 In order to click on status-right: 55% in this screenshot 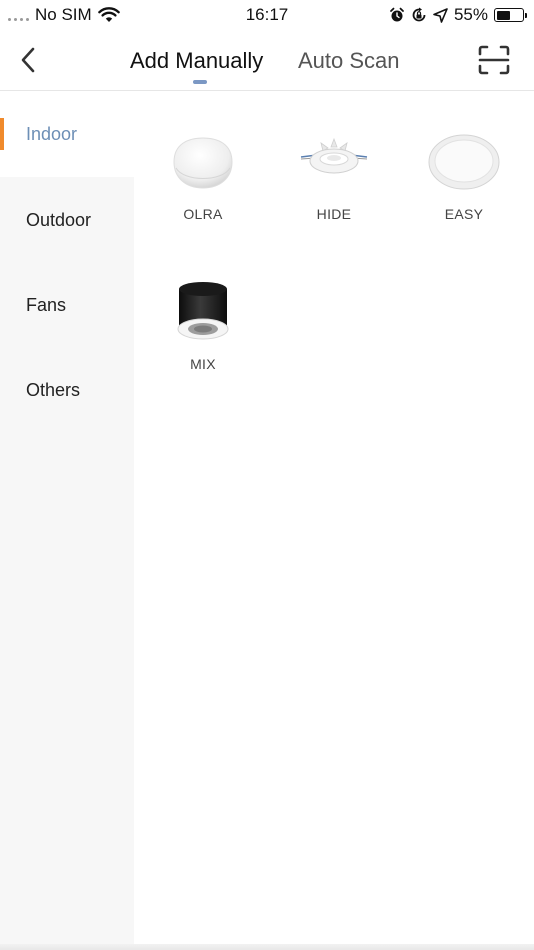, I will do `click(458, 15)`.